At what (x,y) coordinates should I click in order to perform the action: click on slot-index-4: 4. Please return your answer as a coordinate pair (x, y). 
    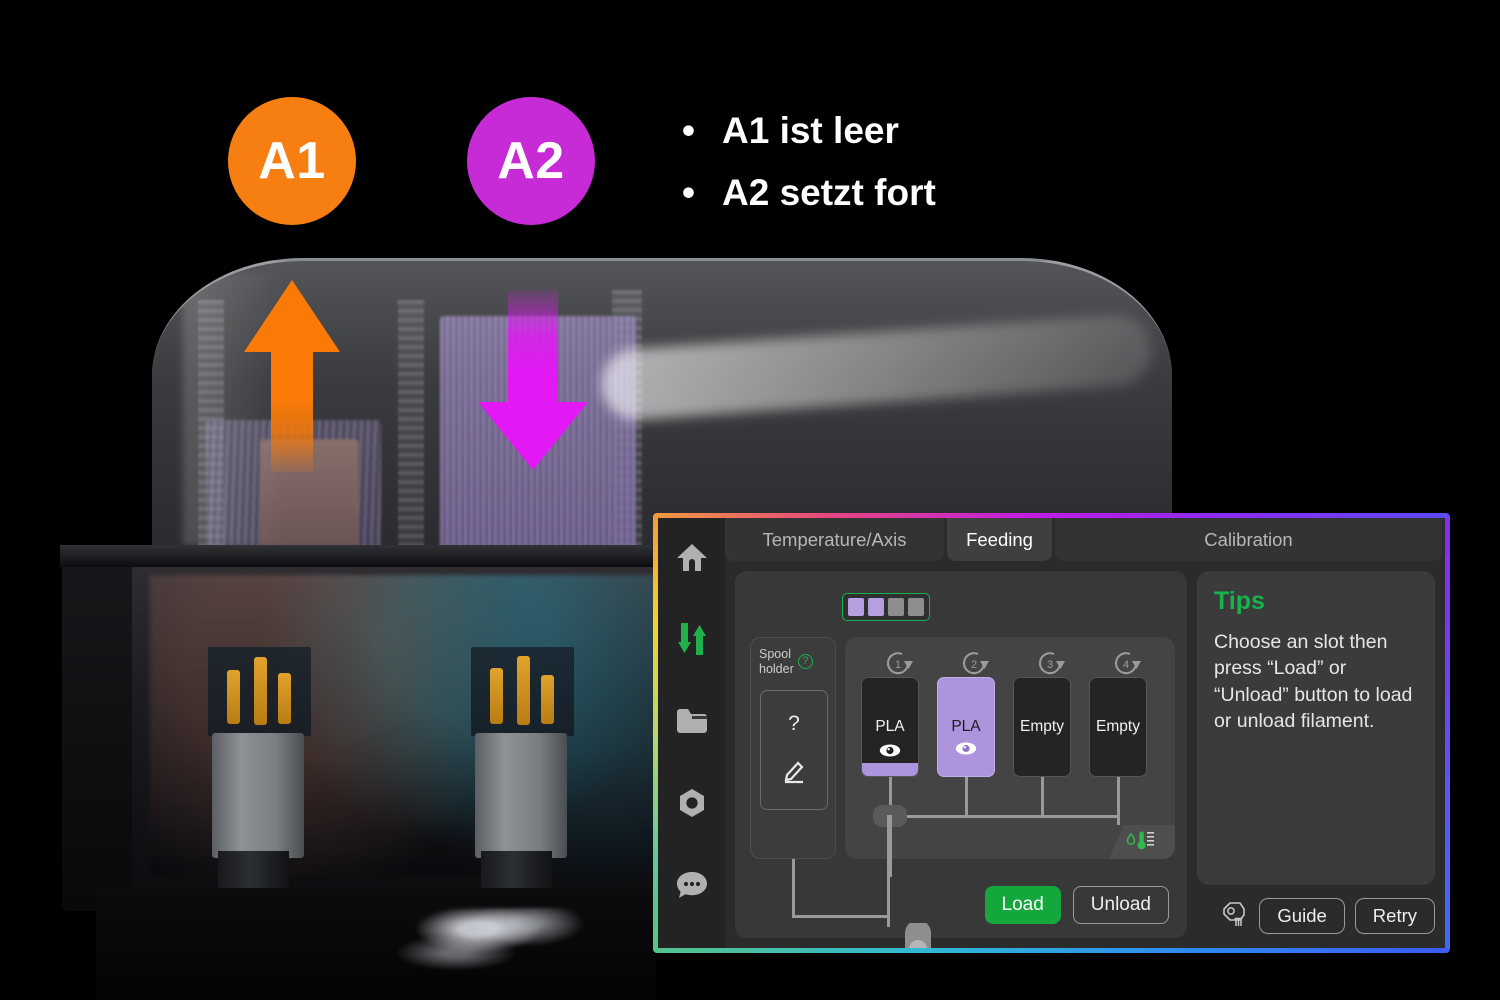
    Looking at the image, I should click on (1127, 661).